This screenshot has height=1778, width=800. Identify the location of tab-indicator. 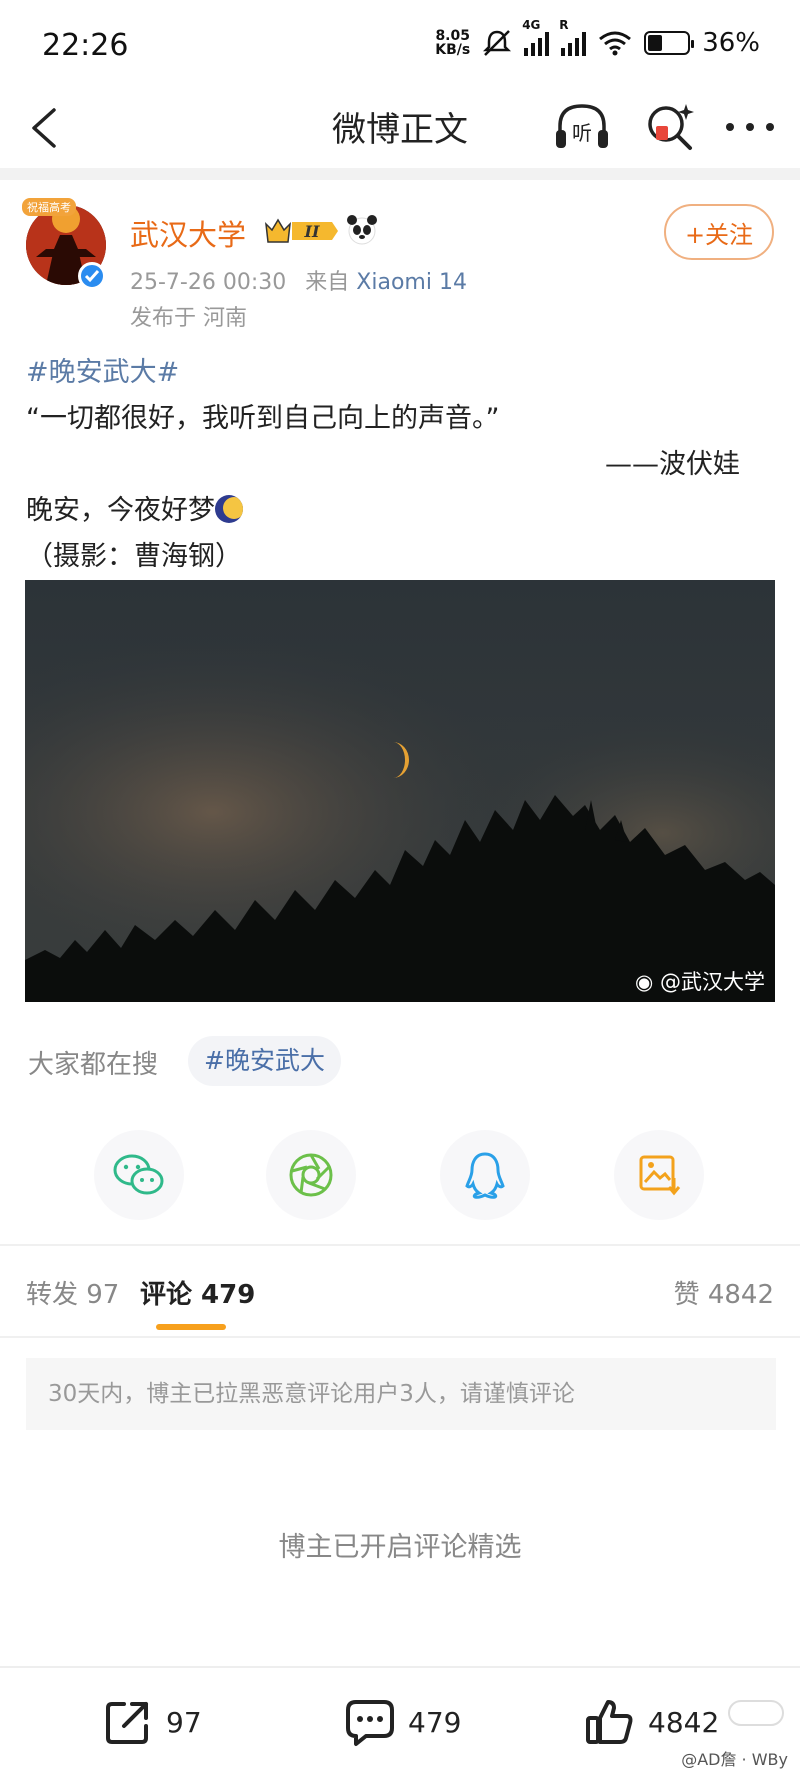
(191, 1327).